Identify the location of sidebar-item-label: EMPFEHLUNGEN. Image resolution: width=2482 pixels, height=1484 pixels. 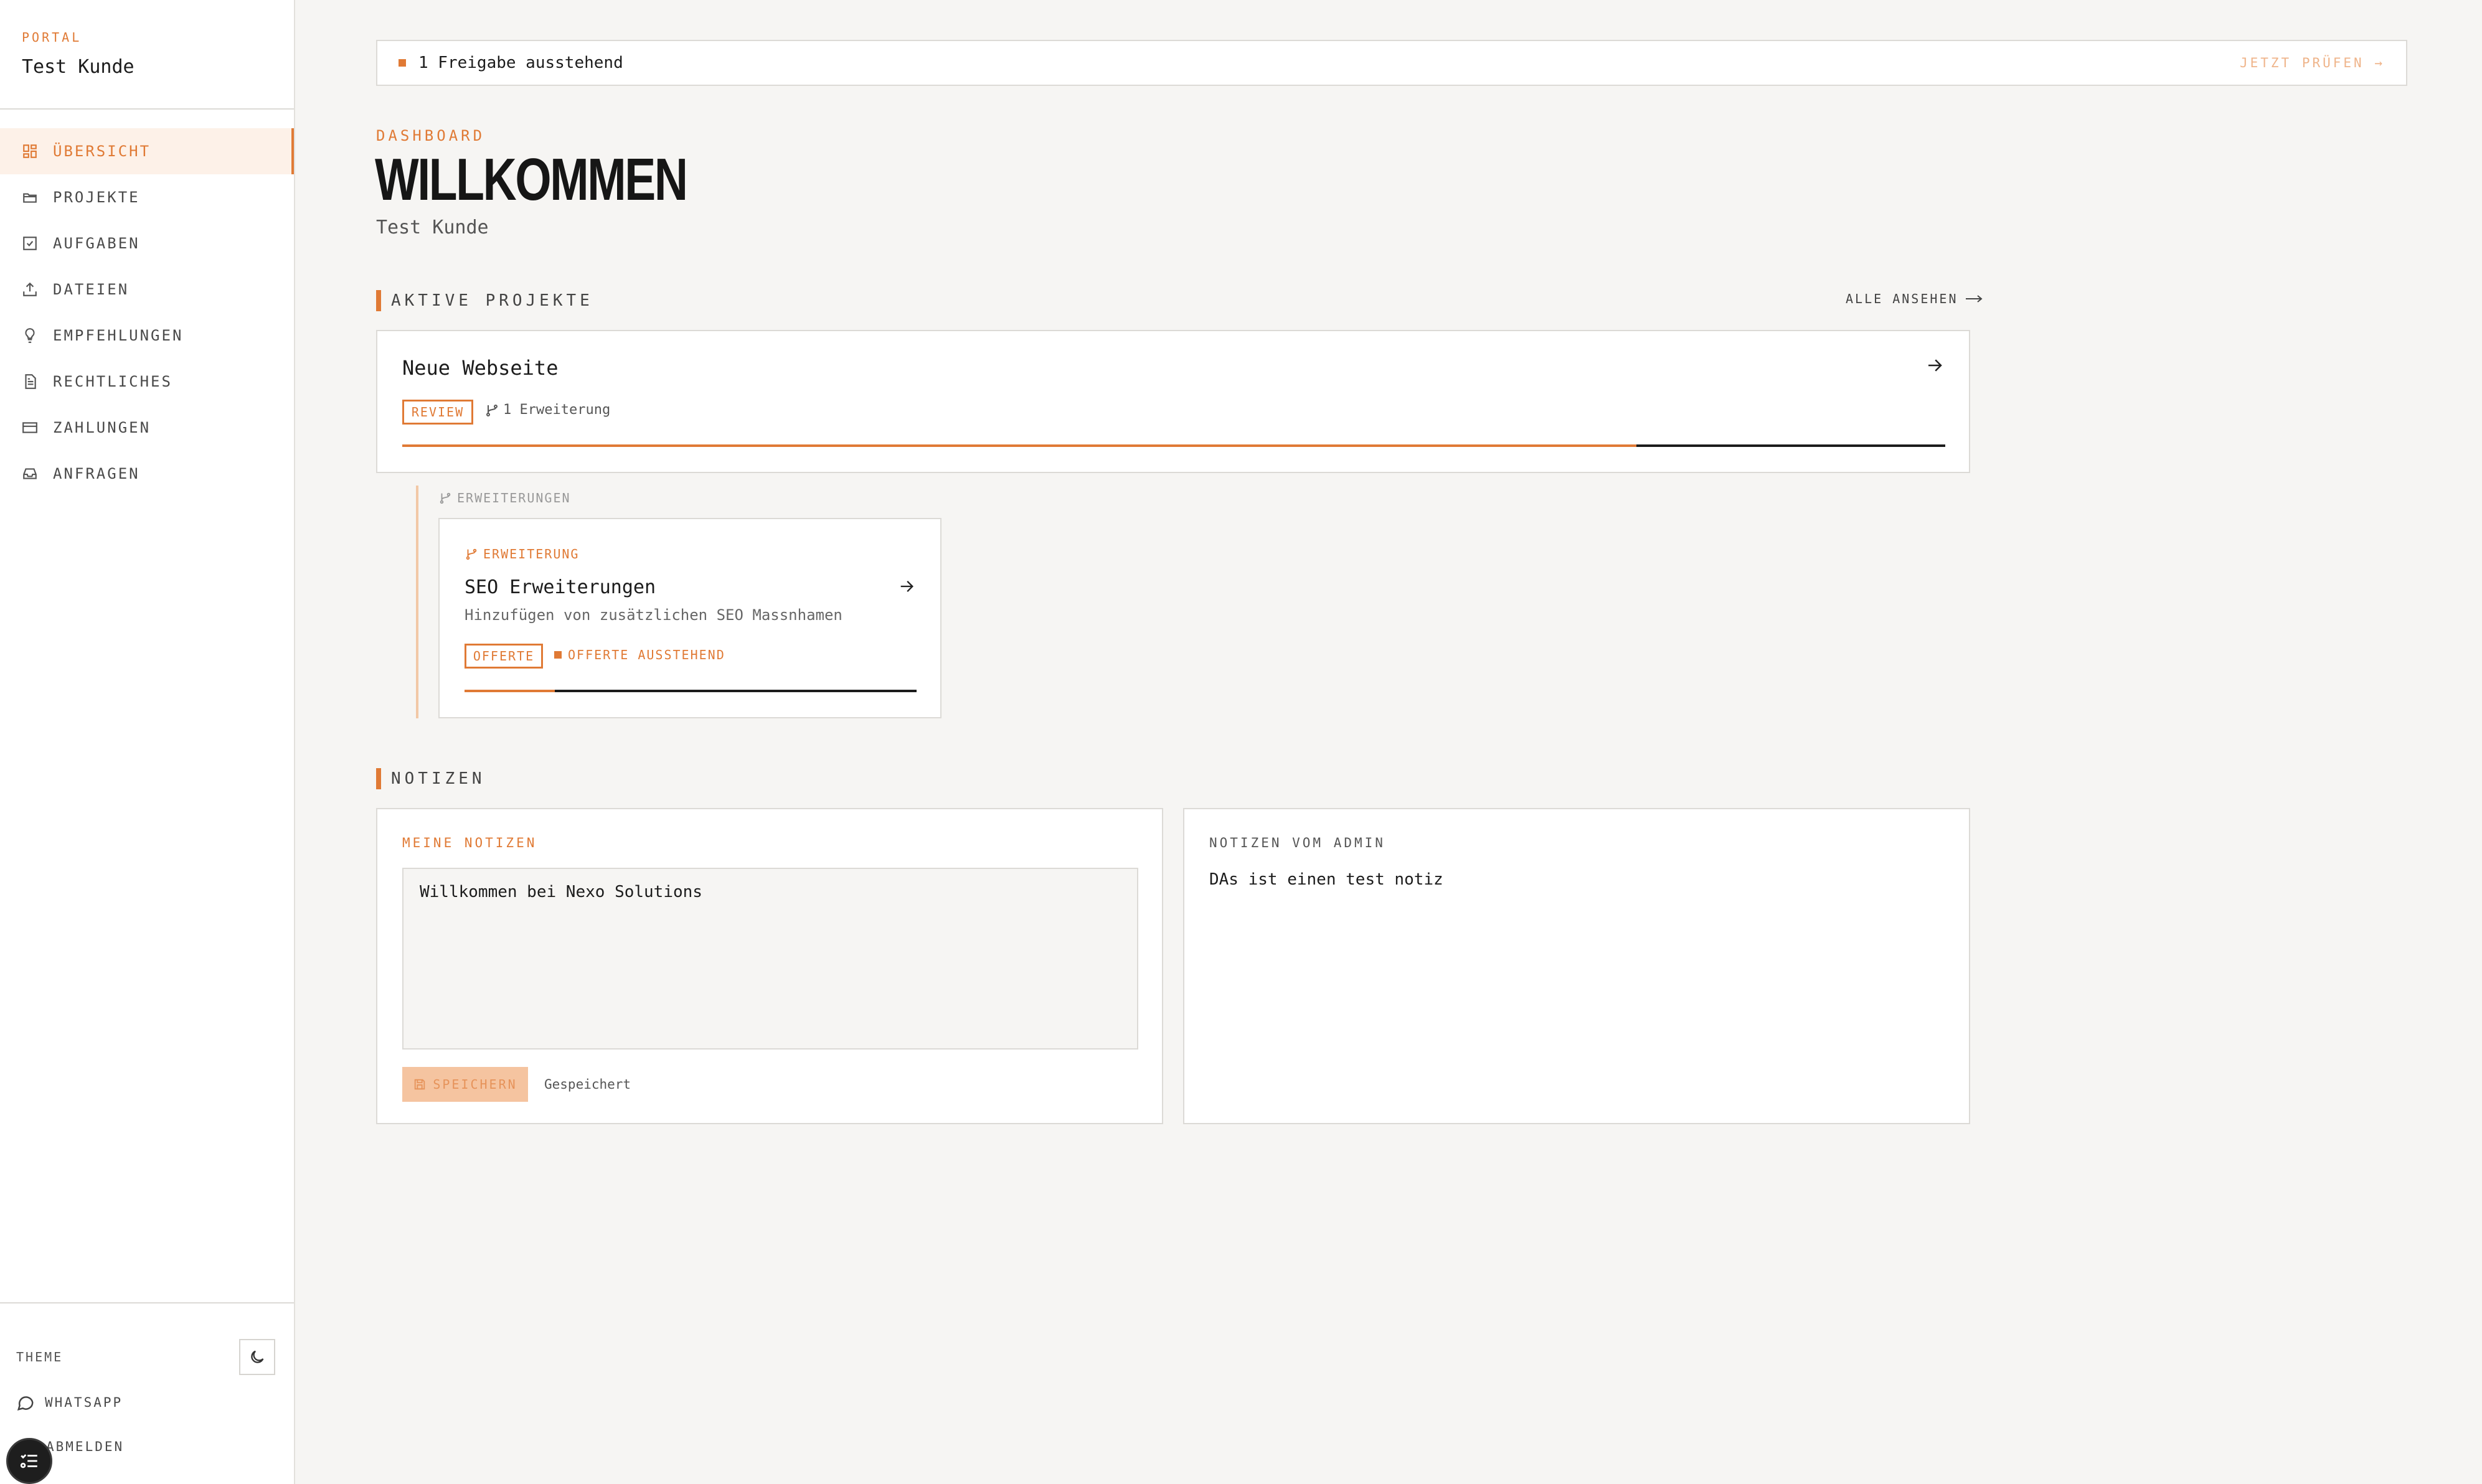
(118, 335).